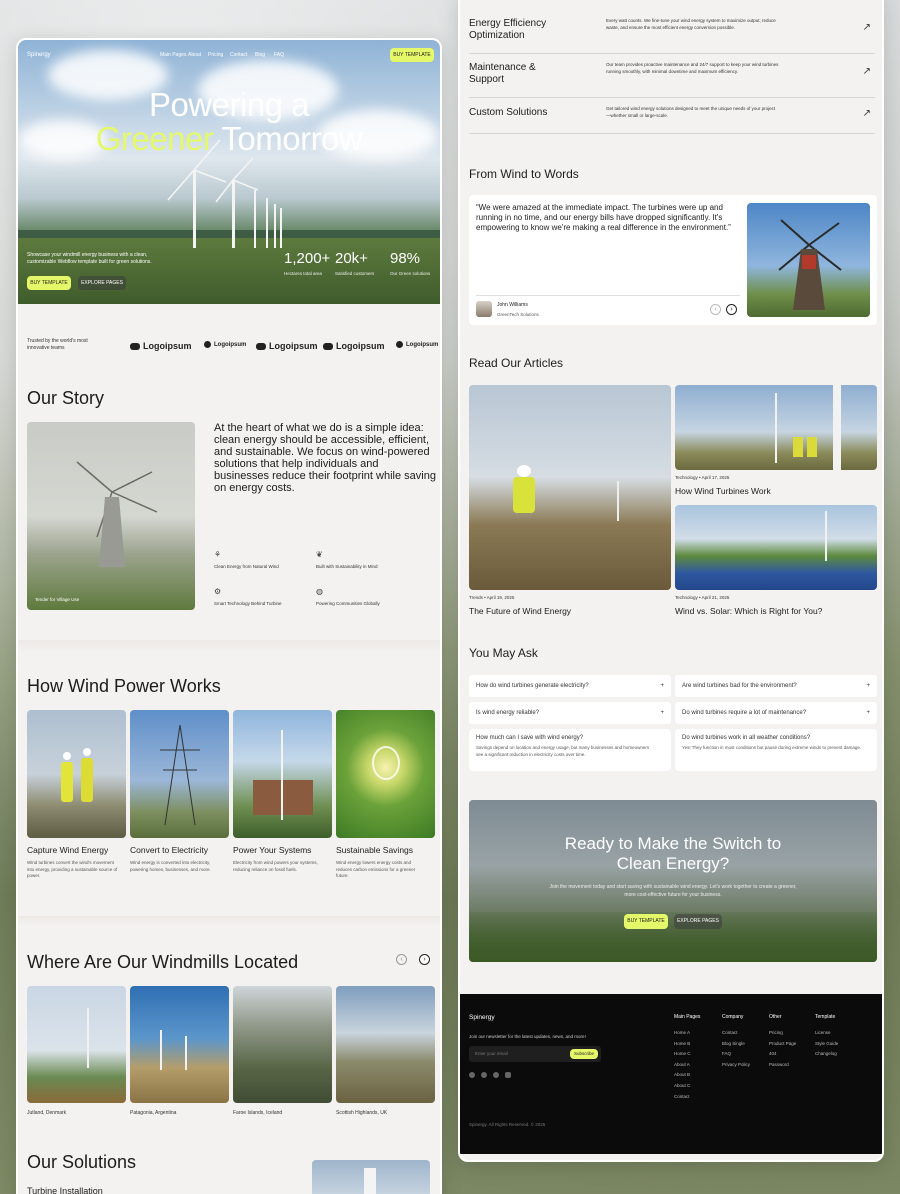 Image resolution: width=900 pixels, height=1194 pixels. I want to click on nav-contact: Contact, so click(238, 55).